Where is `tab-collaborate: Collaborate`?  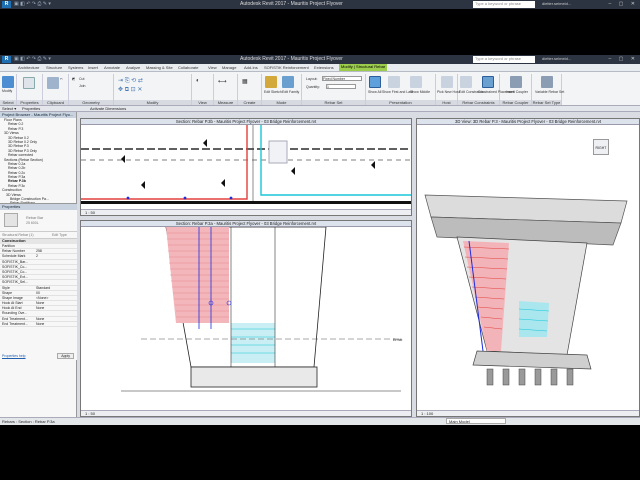
tab-collaborate: Collaborate is located at coordinates (188, 67).